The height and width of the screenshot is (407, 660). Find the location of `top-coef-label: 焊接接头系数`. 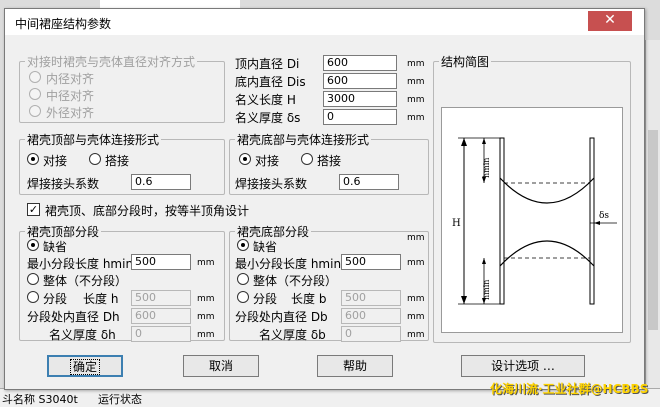

top-coef-label: 焊接接头系数 is located at coordinates (63, 184).